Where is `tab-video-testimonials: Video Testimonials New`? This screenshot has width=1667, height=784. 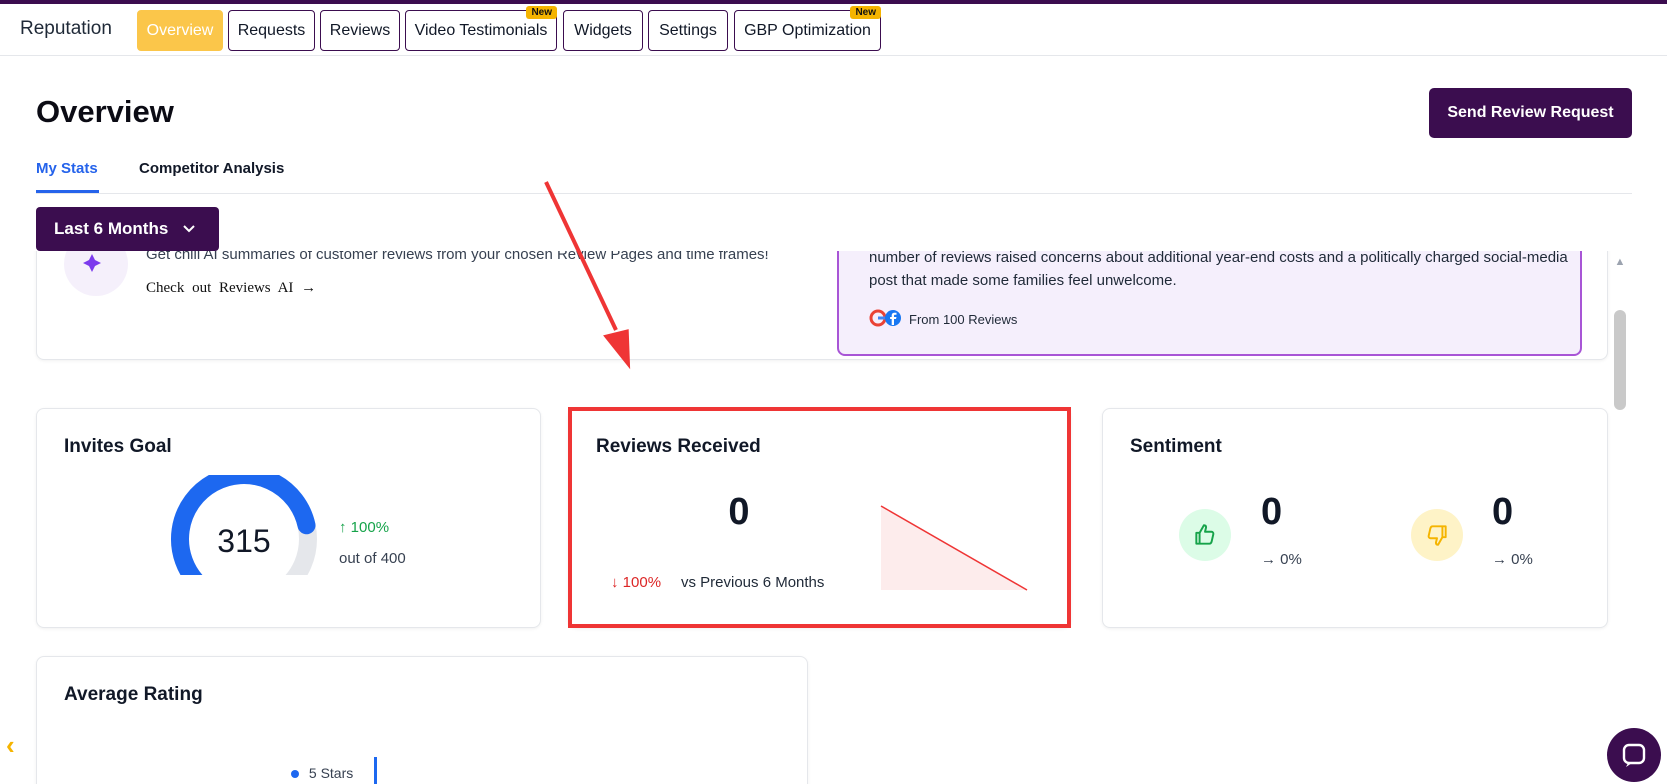 tab-video-testimonials: Video Testimonials New is located at coordinates (481, 28).